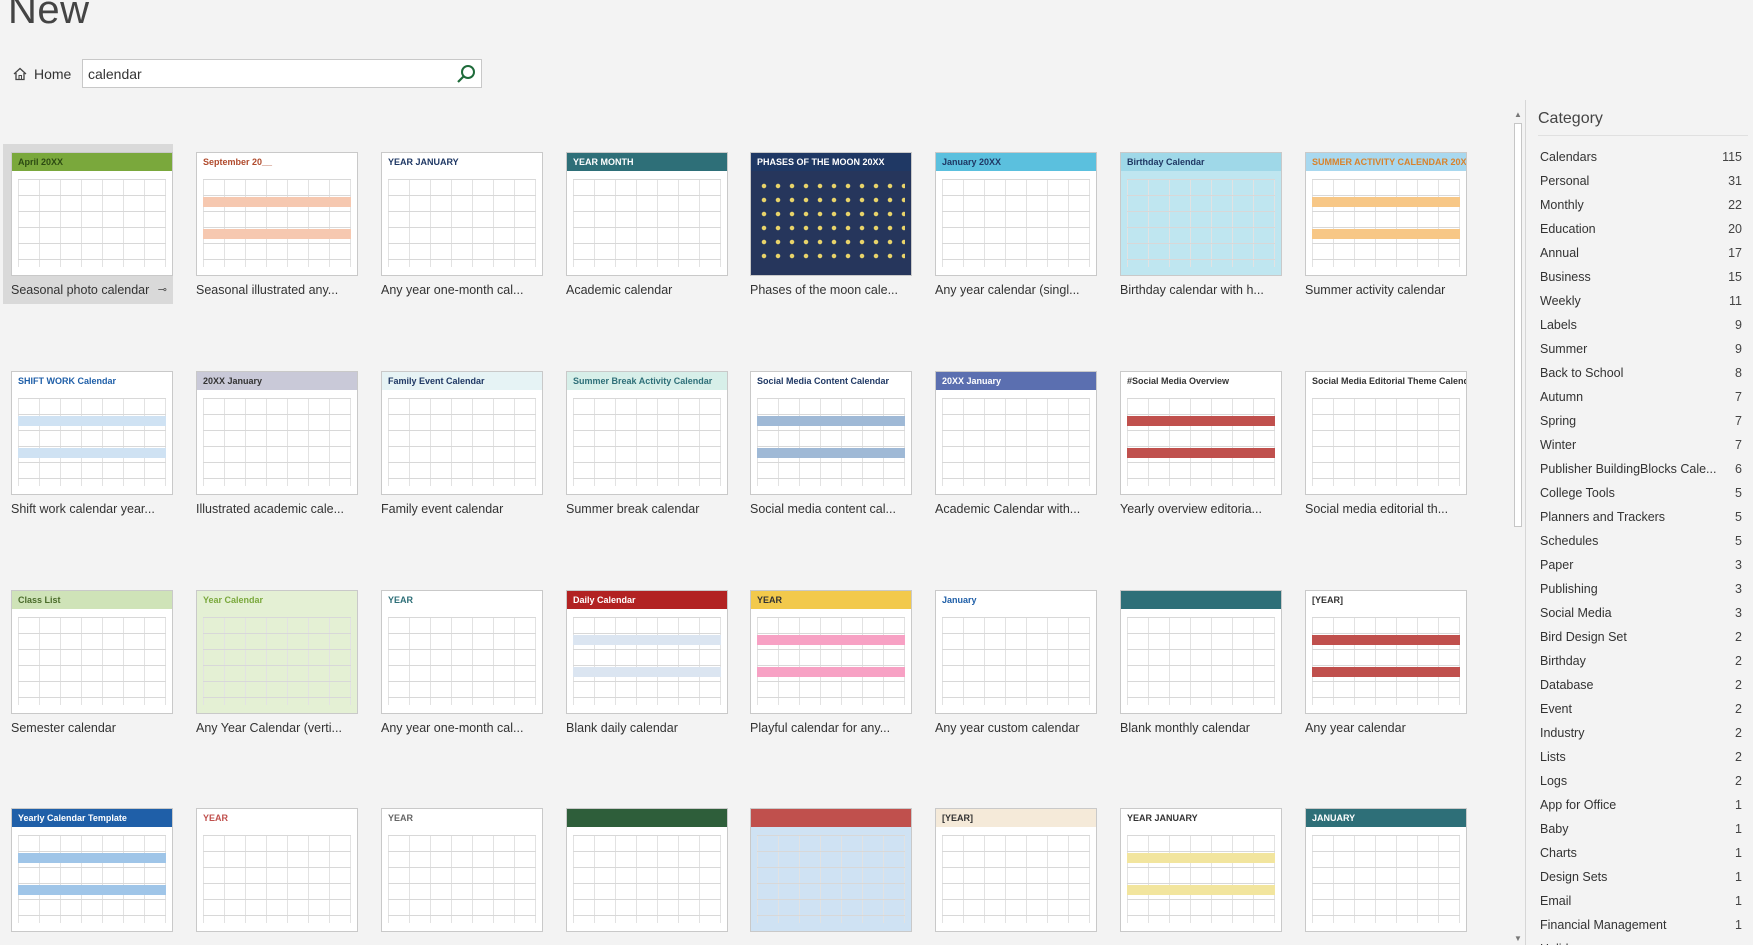 This screenshot has width=1753, height=945. Describe the element at coordinates (1639, 421) in the screenshot. I see `category-item: Spring 7` at that location.